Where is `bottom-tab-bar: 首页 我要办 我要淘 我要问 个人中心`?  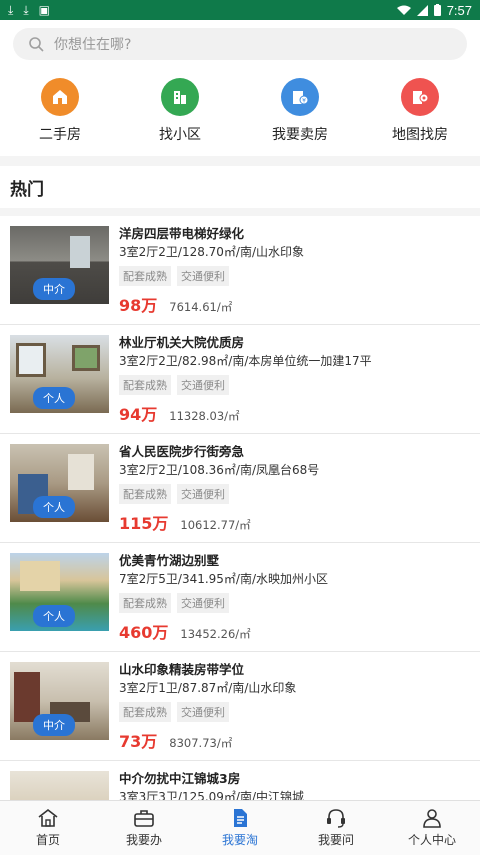
bottom-tab-bar: 首页 我要办 我要淘 我要问 个人中心 is located at coordinates (240, 827).